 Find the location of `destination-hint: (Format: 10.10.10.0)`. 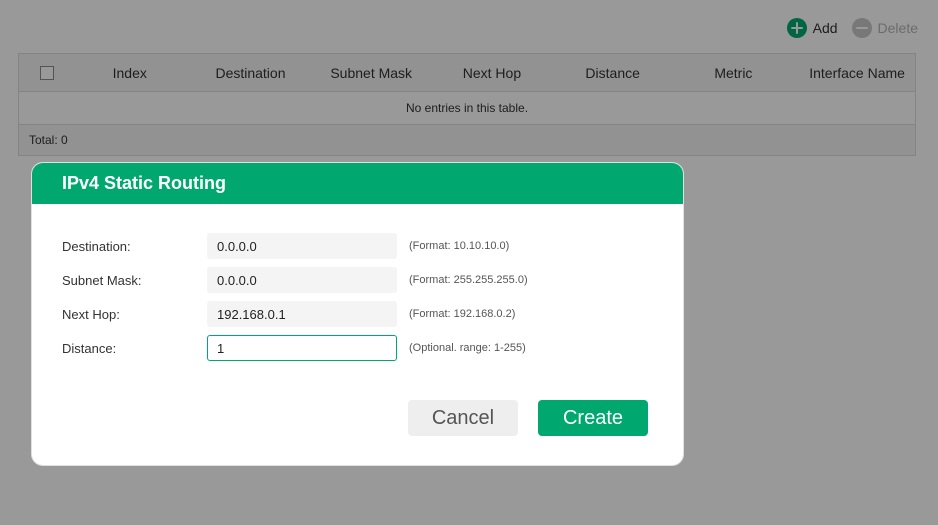

destination-hint: (Format: 10.10.10.0) is located at coordinates (459, 246).